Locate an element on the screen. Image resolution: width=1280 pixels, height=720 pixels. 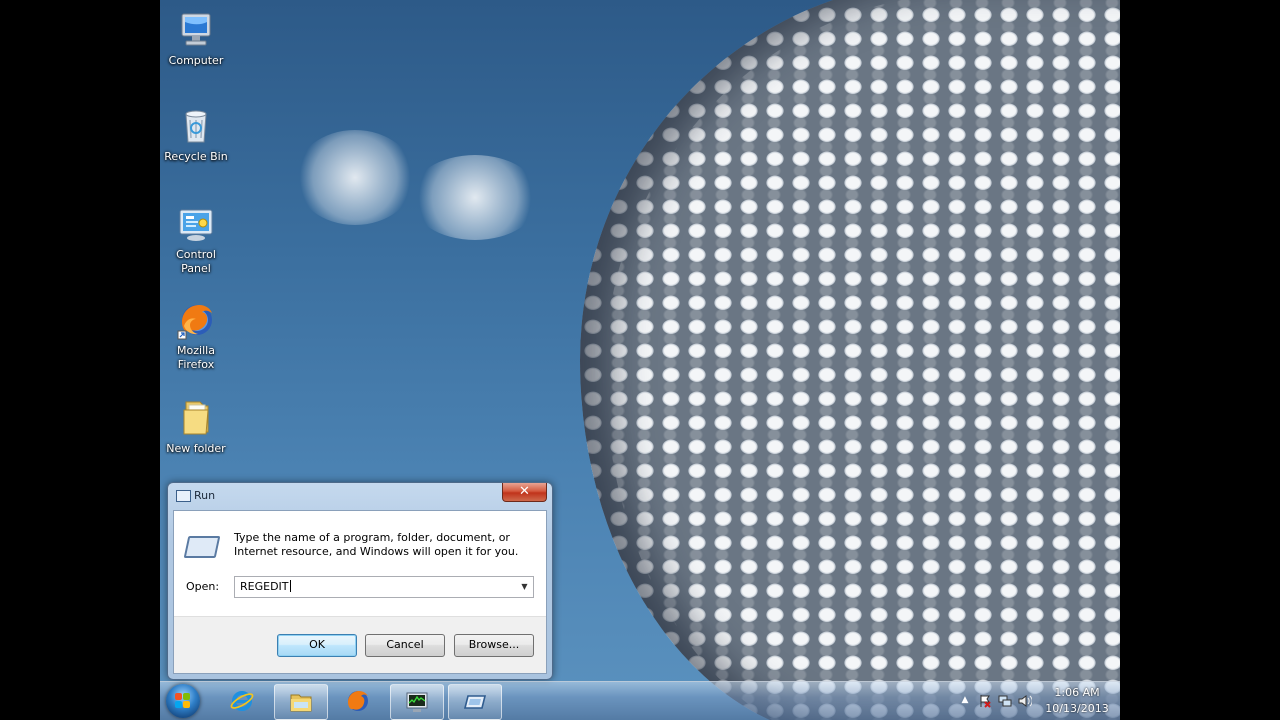
start-button is located at coordinates (183, 701).